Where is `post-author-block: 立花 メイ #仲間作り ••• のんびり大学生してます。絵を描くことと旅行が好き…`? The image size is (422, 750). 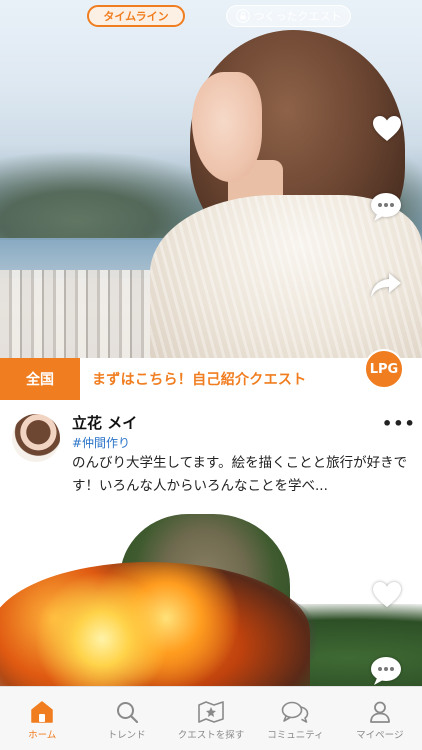
post-author-block: 立花 メイ #仲間作り ••• のんびり大学生してます。絵を描くことと旅行が好き… is located at coordinates (211, 452).